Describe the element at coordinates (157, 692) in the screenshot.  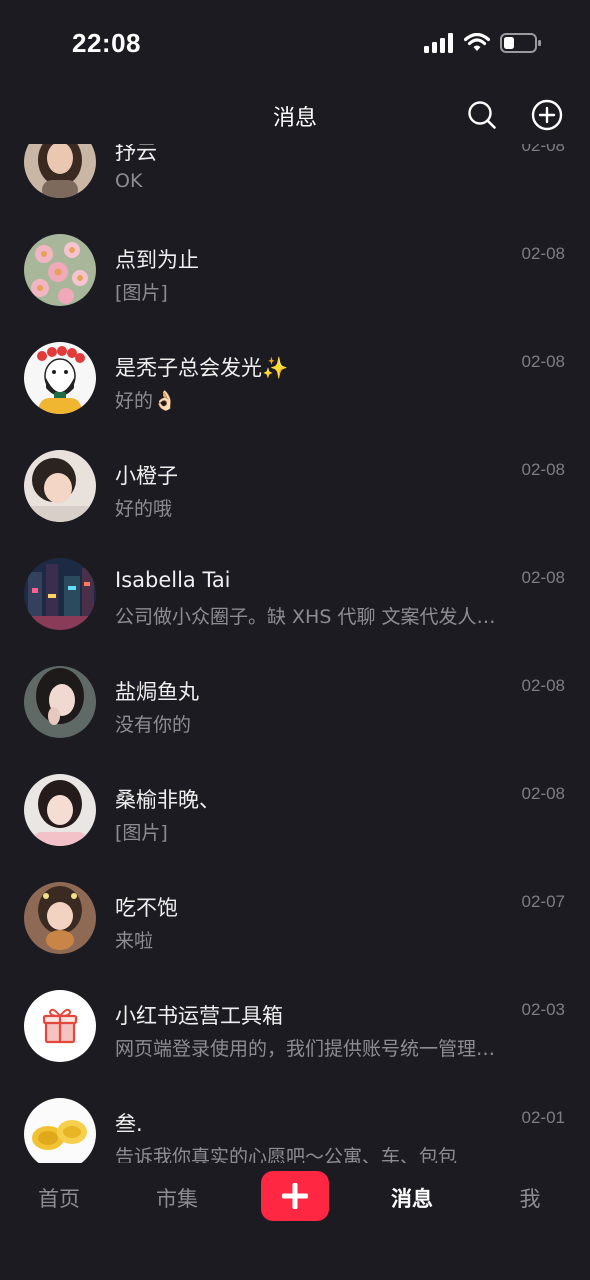
I see `conversation-name: 盐焗鱼丸` at that location.